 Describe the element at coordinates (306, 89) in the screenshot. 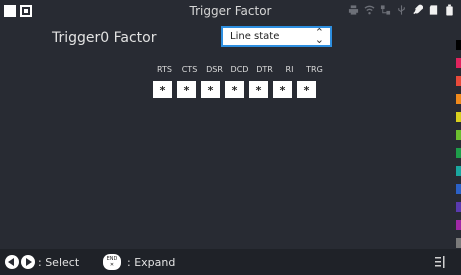

I see `cell-trg: *` at that location.